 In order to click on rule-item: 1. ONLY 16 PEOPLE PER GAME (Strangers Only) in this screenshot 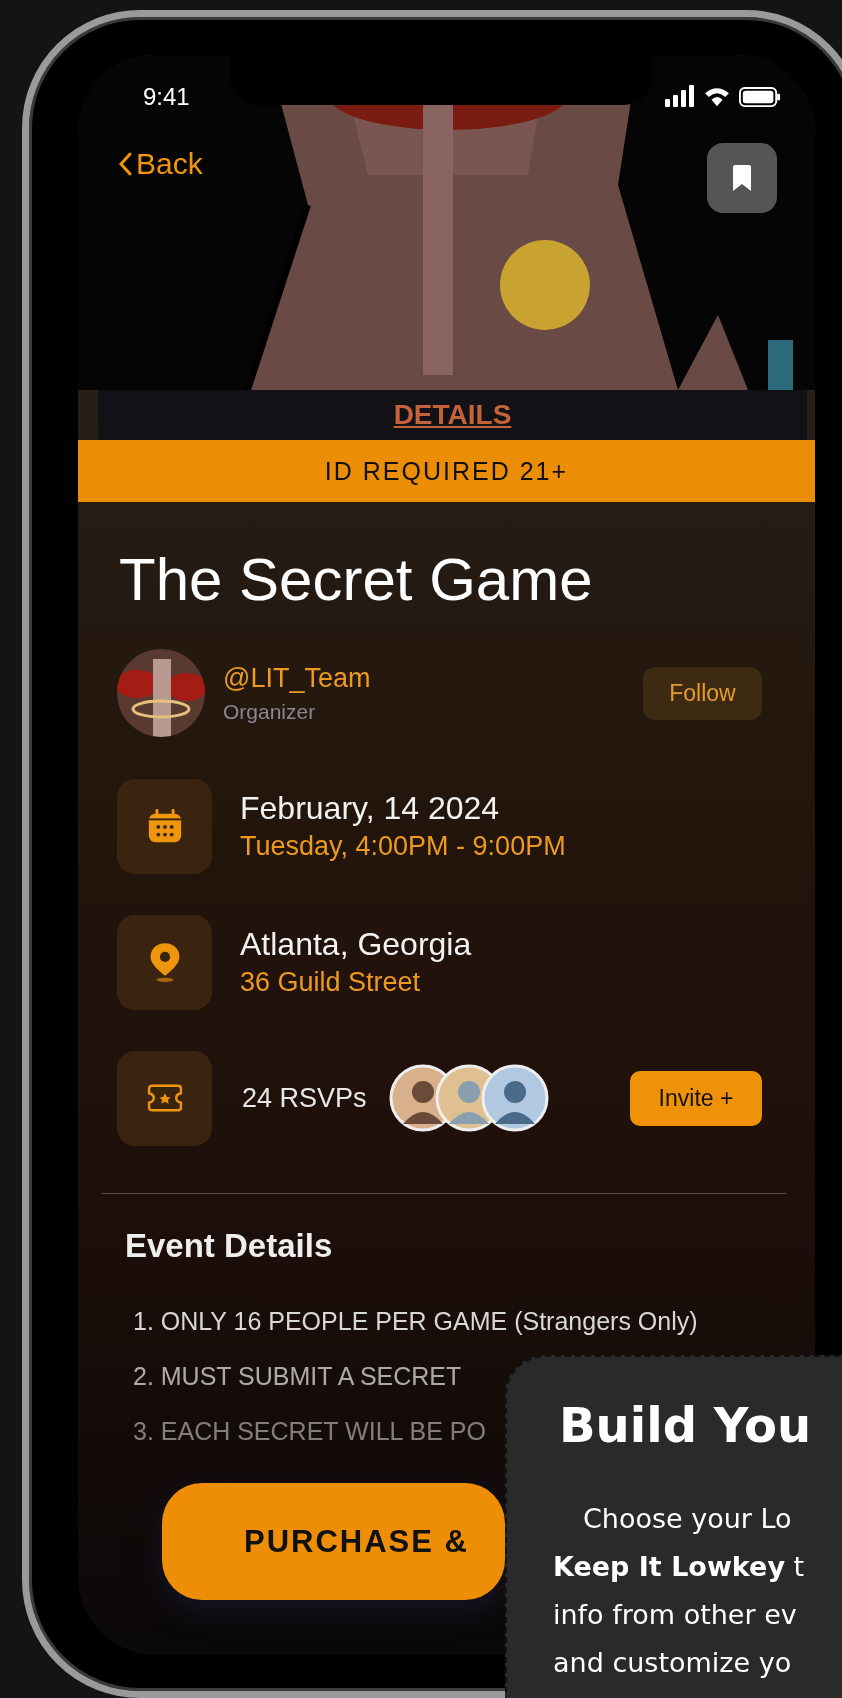, I will do `click(415, 1321)`.